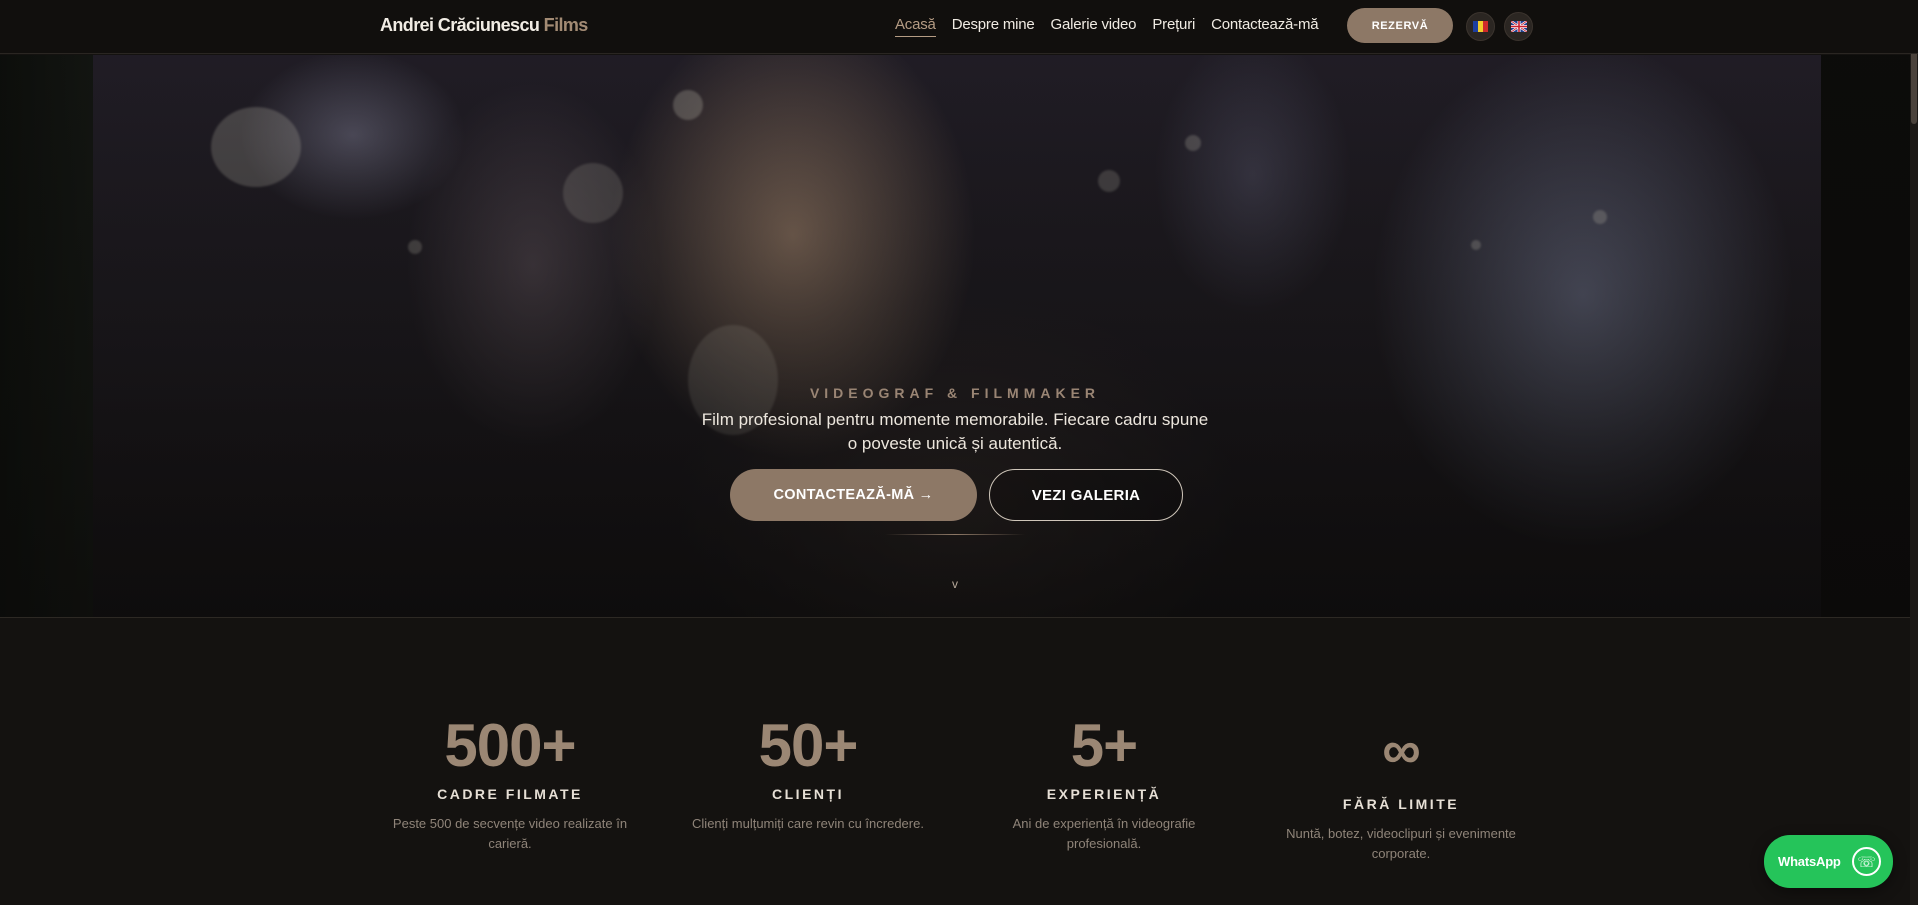 The image size is (1918, 905). I want to click on hero-eyebrow: VIDEOGRAF & FILMMAKER, so click(955, 393).